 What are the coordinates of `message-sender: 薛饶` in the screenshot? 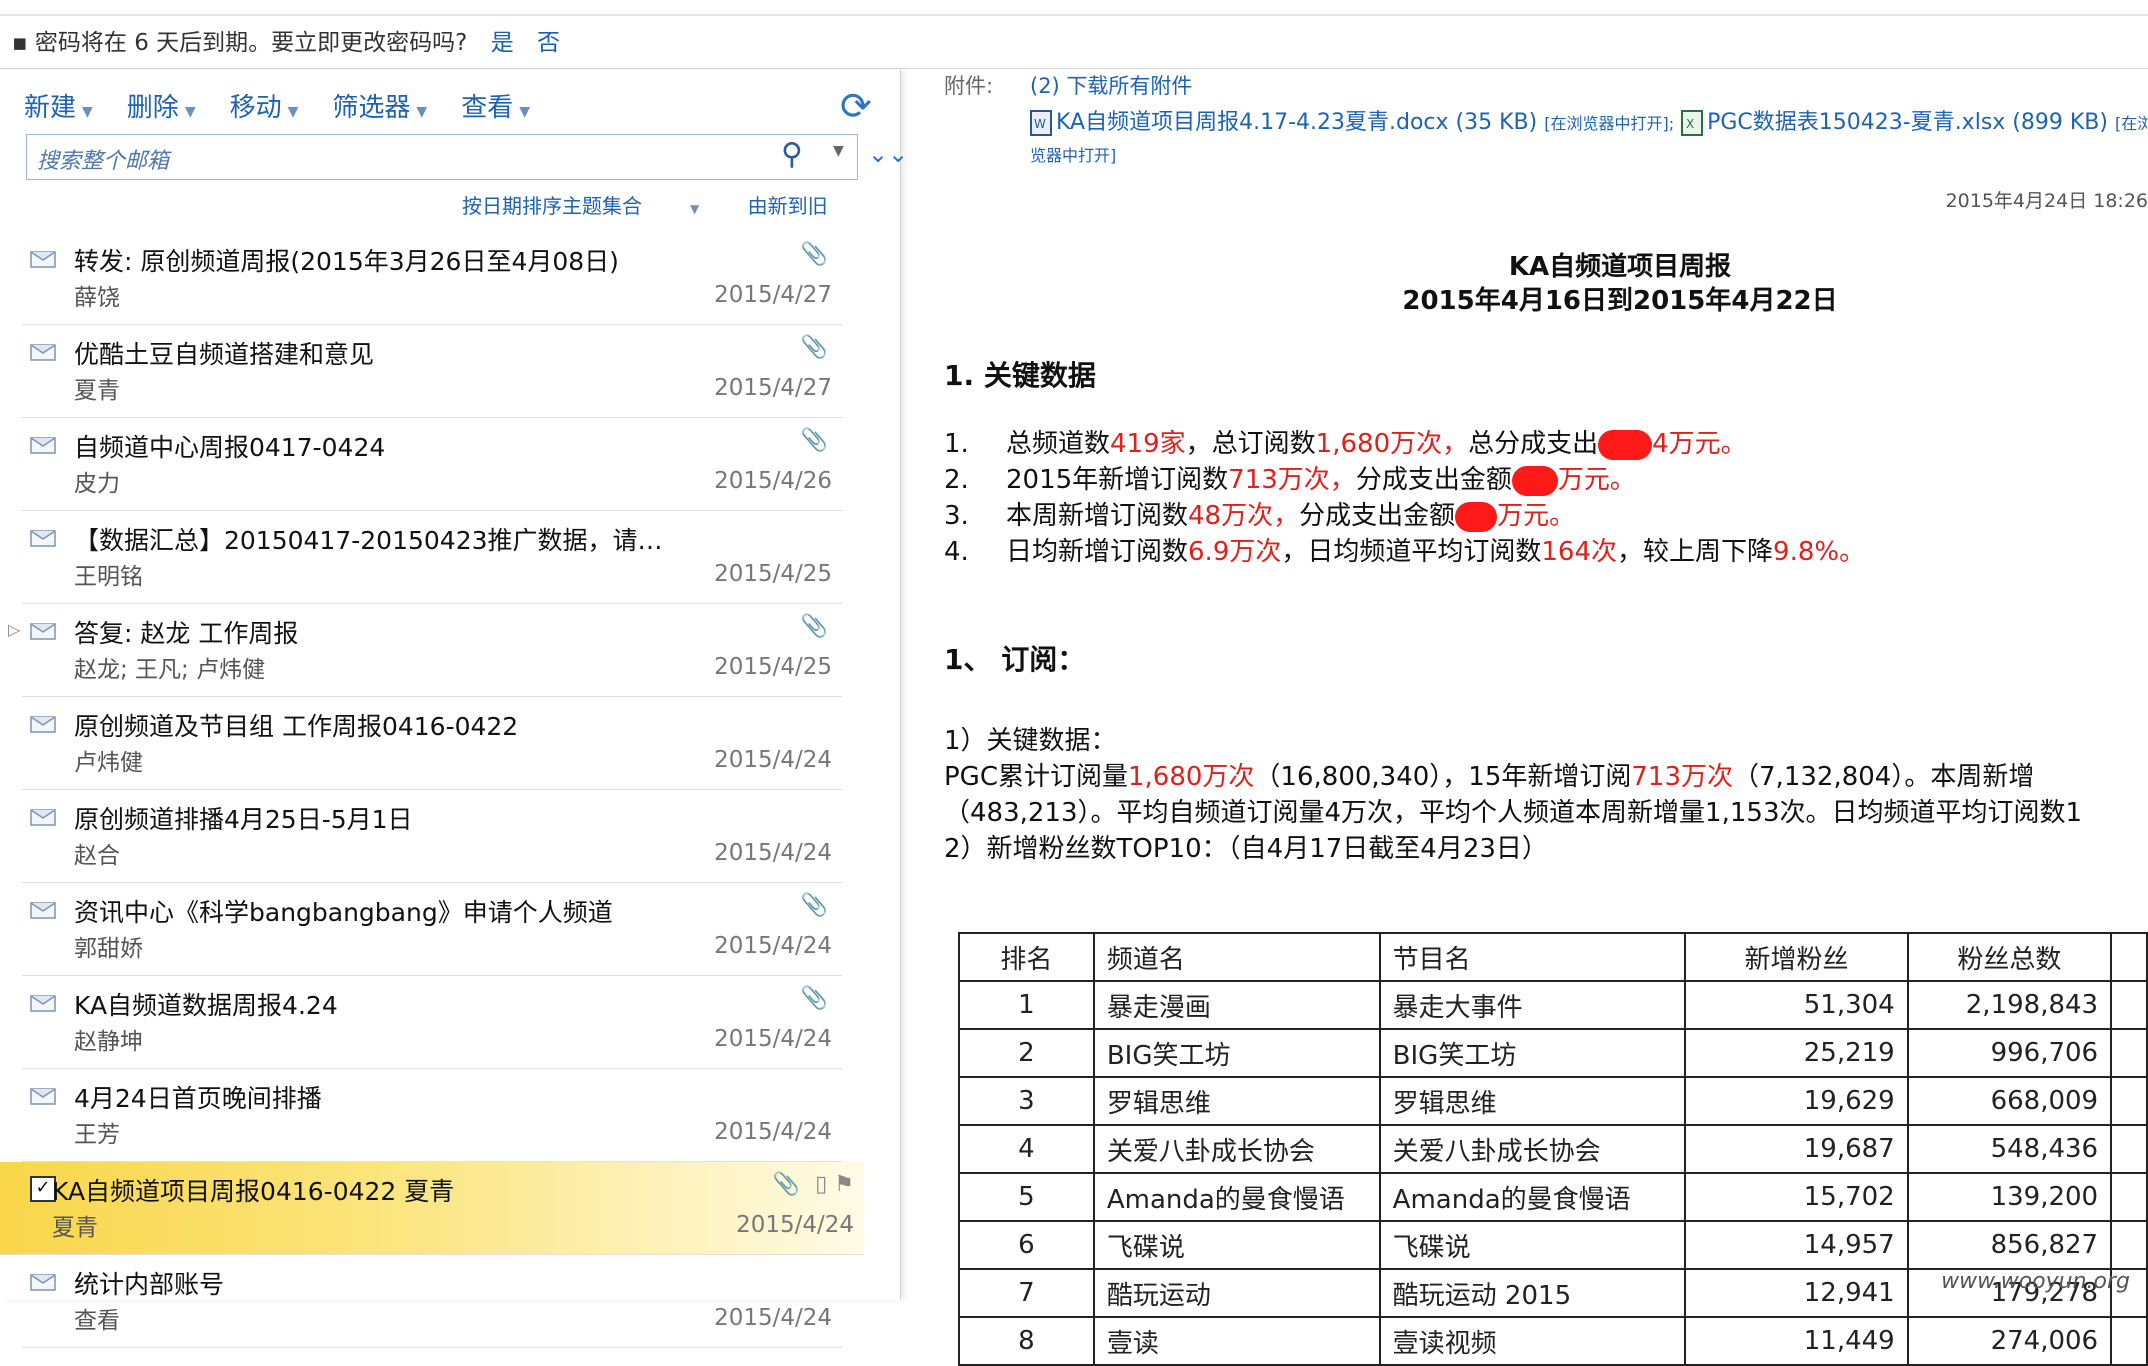 It's located at (97, 298).